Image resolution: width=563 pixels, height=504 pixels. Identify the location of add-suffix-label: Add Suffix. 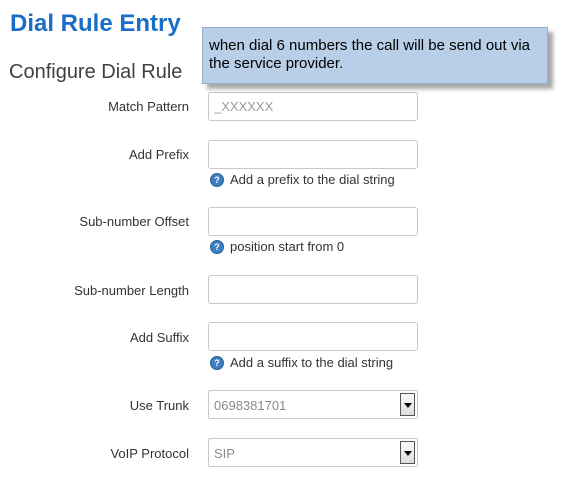
(159, 337).